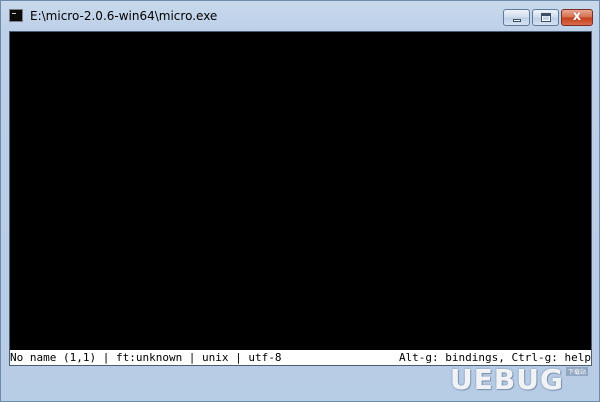 The width and height of the screenshot is (600, 402). I want to click on close-icon: x, so click(577, 16).